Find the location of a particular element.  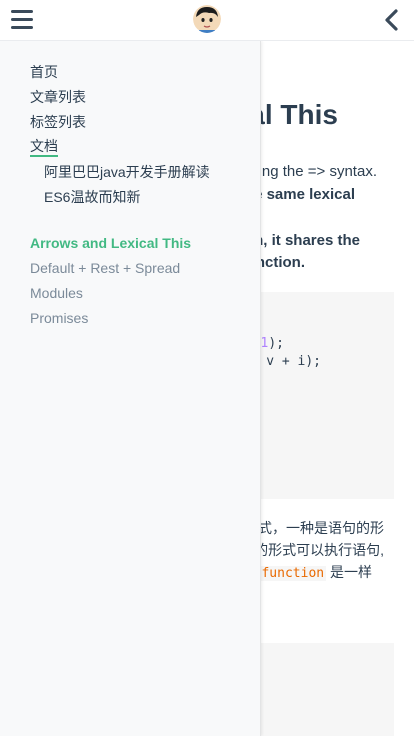

sidebar-subitem-es6: ES6温故而知新 is located at coordinates (120, 199).